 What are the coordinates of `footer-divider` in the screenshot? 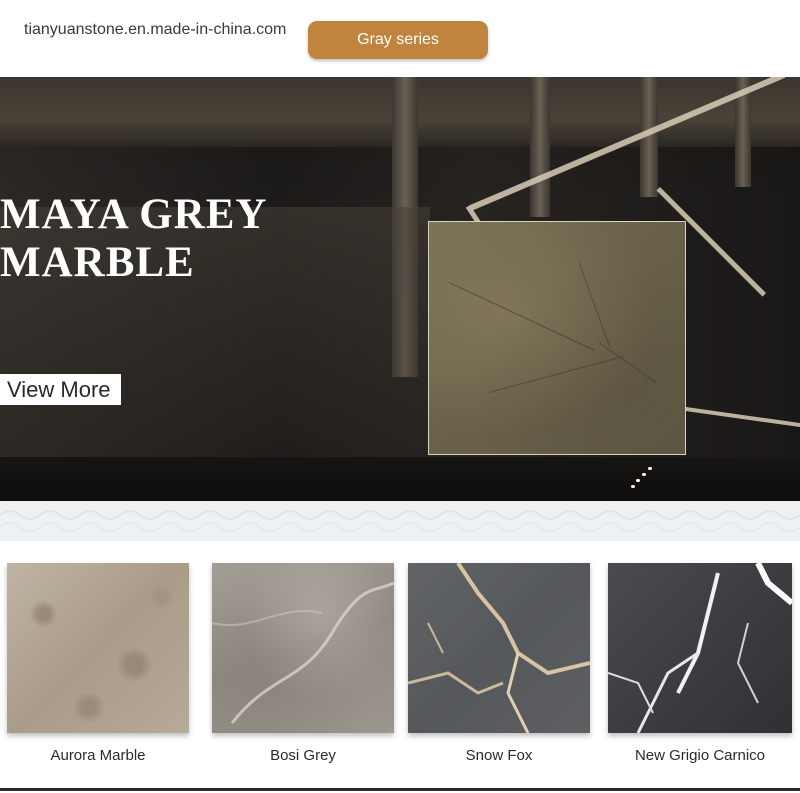 It's located at (400, 789).